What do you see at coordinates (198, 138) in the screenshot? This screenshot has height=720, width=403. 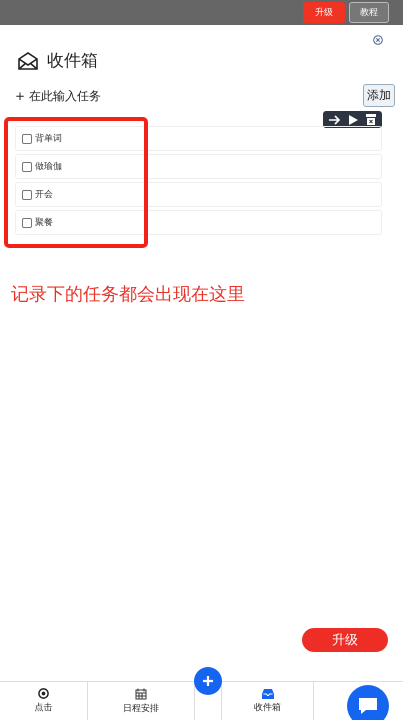 I see `task-row: 背单词` at bounding box center [198, 138].